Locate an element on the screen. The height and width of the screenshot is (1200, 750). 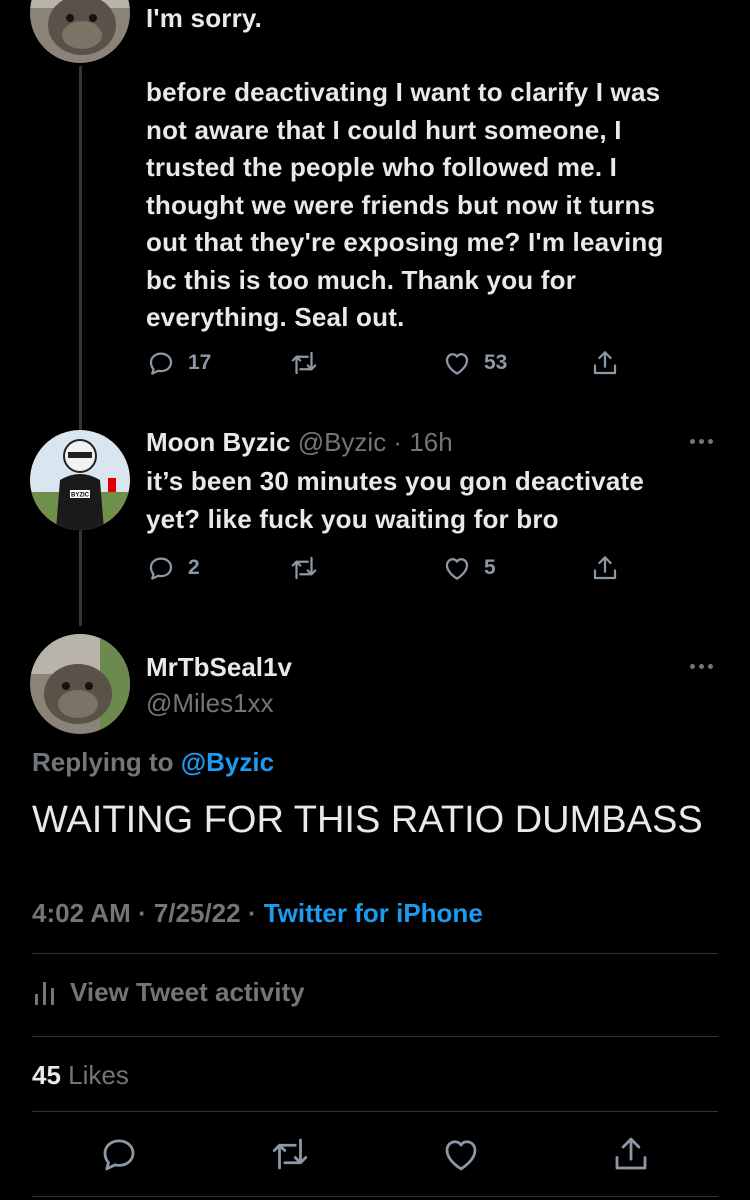
tweet2-author-handle: @Byzic is located at coordinates (342, 442).